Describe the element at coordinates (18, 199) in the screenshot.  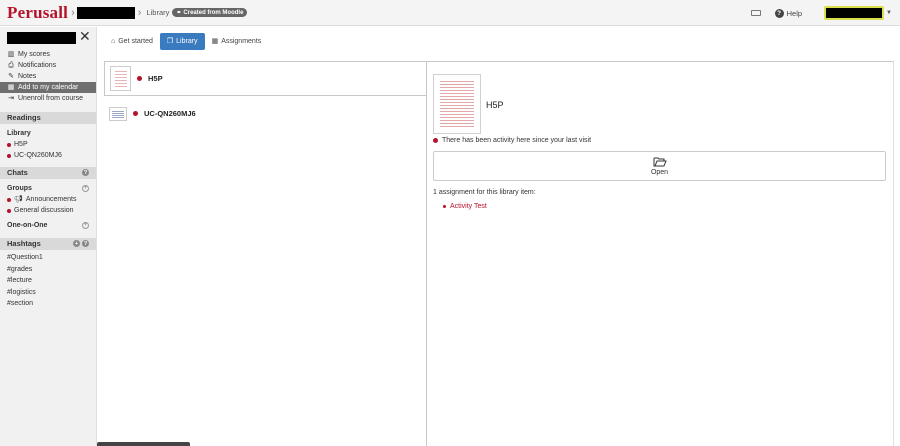
I see `megaphone-icon: 📢︎` at that location.